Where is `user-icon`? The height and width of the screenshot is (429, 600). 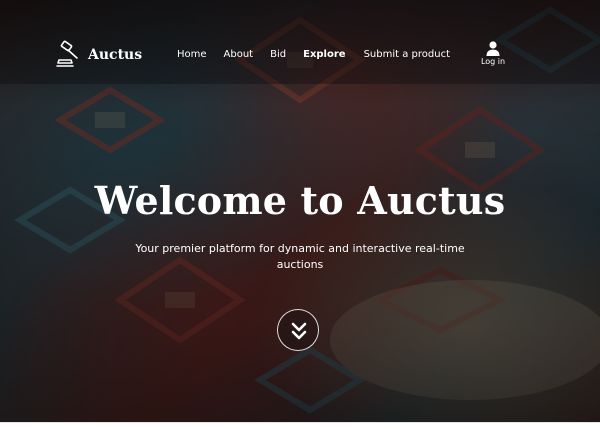
user-icon is located at coordinates (493, 48).